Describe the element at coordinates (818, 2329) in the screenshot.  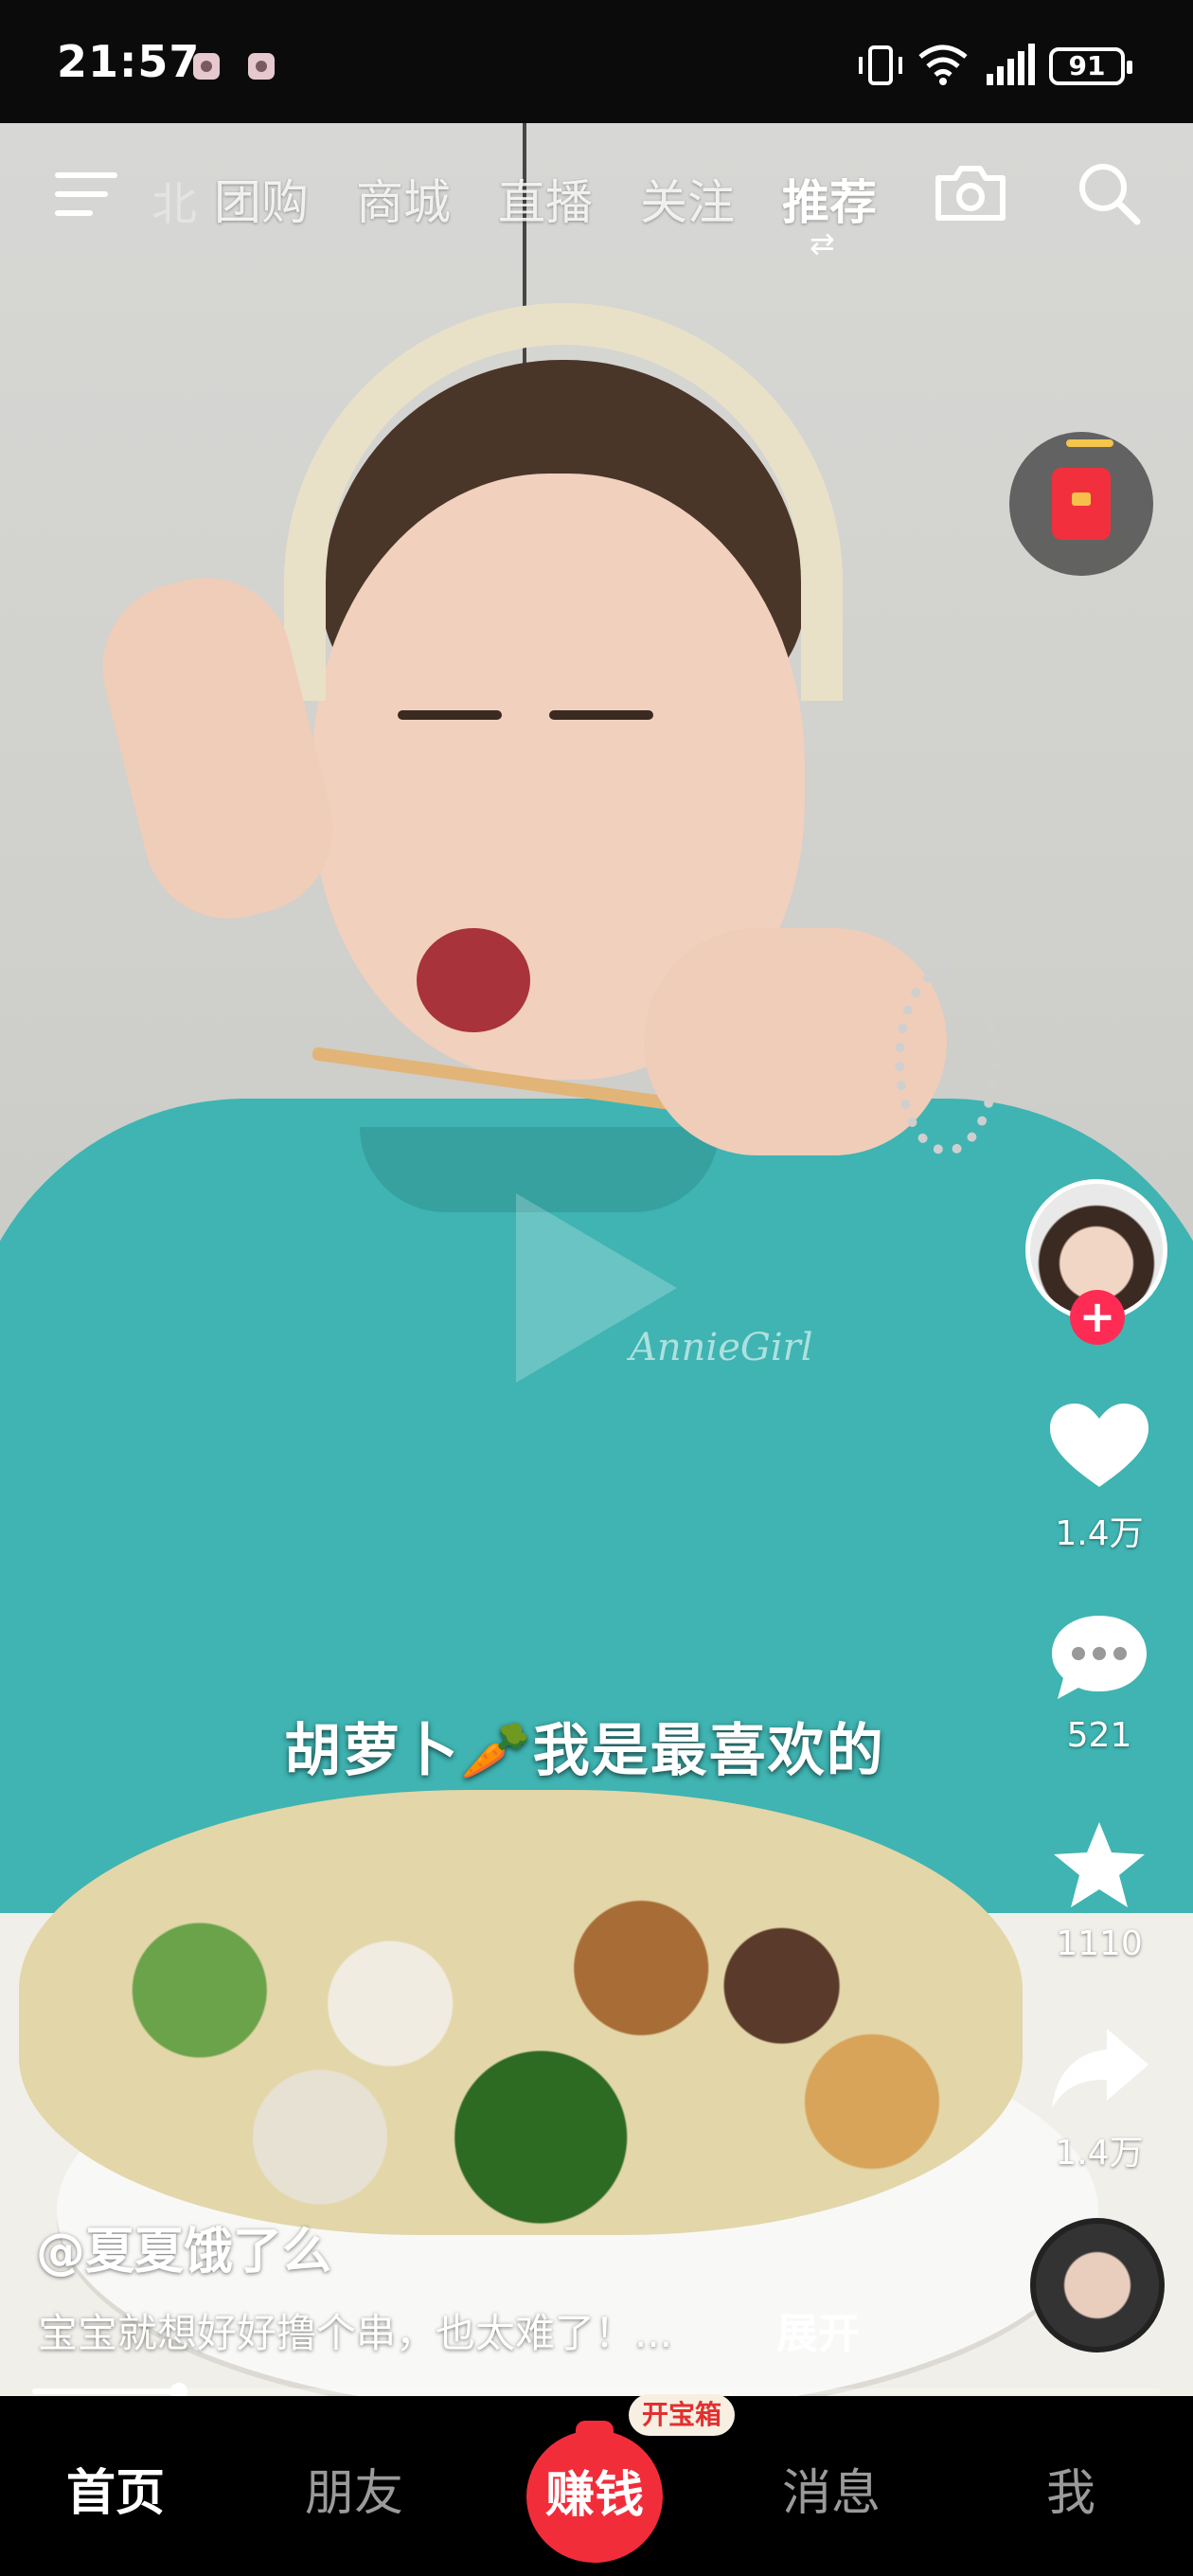
I see `expand-button: 展开` at that location.